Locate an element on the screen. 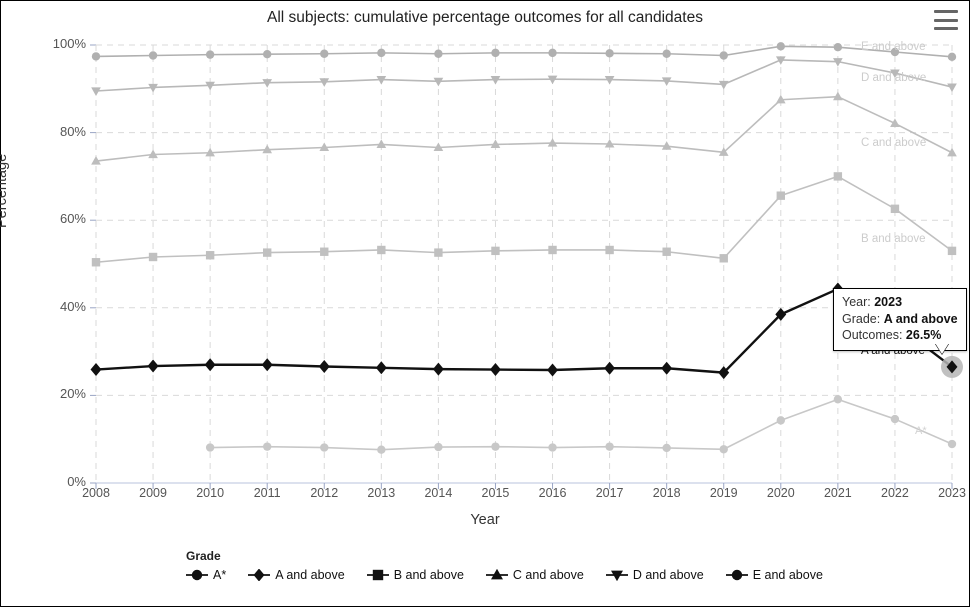 This screenshot has height=607, width=970. legend-item: A and above is located at coordinates (296, 575).